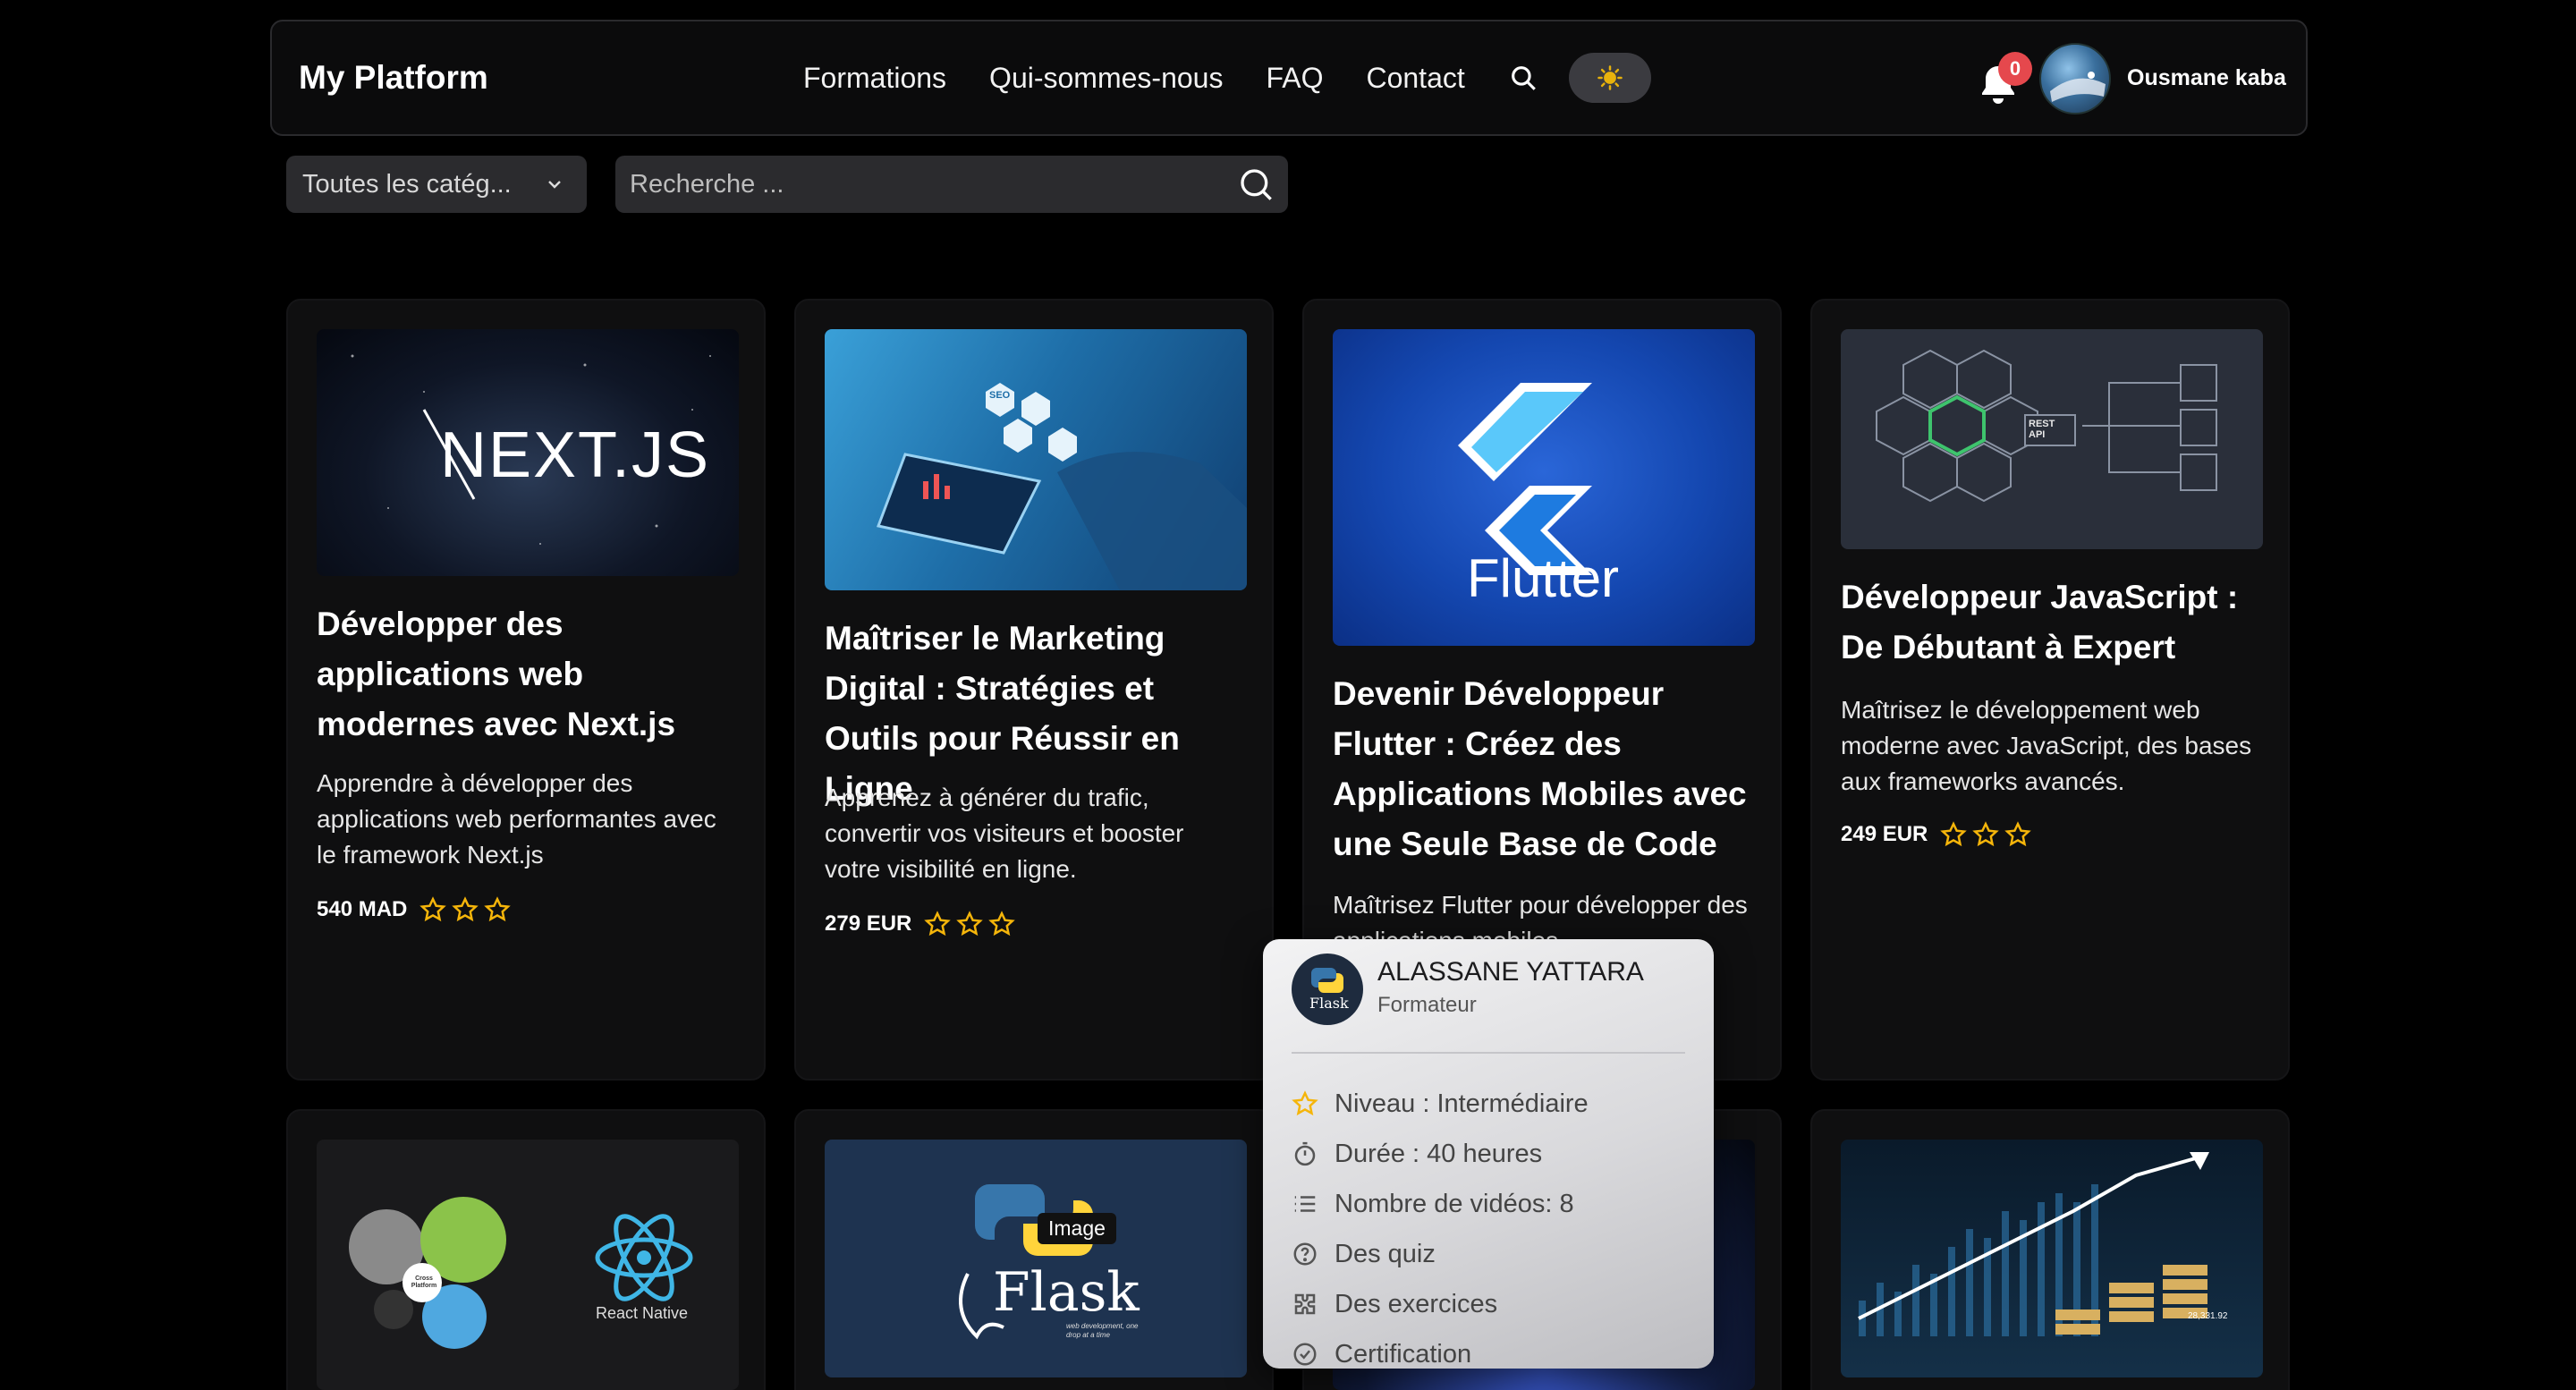 The width and height of the screenshot is (2576, 1390). Describe the element at coordinates (1305, 1354) in the screenshot. I see `check-circle-icon` at that location.